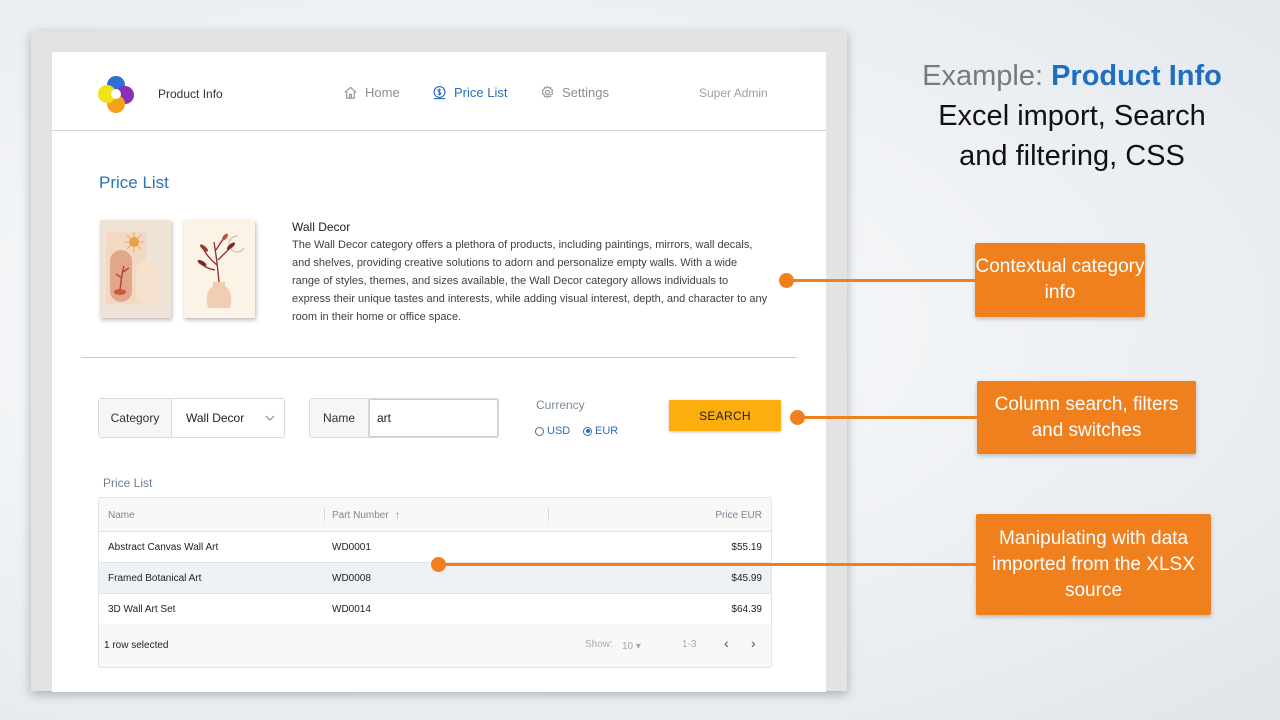 This screenshot has width=1280, height=720. I want to click on category-title: Wall Decor, so click(321, 227).